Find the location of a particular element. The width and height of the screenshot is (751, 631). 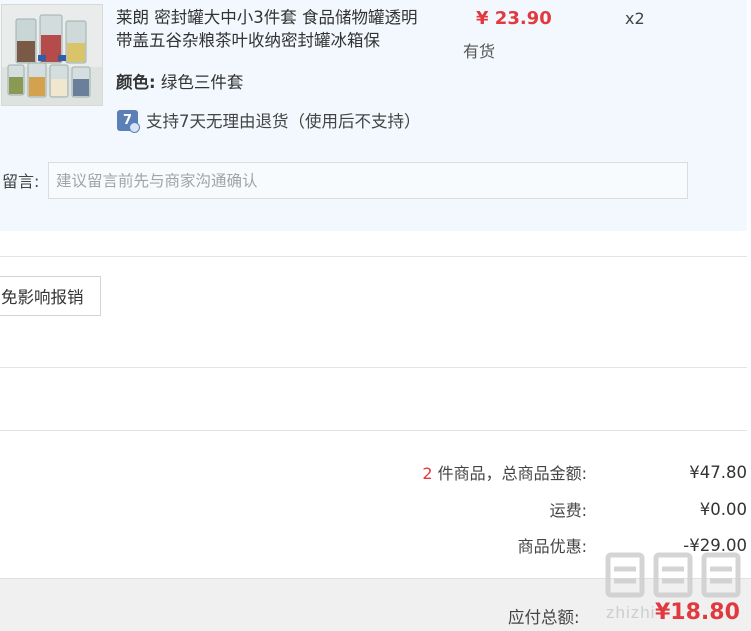

reimburse-button: 免影响报销 is located at coordinates (50, 296).